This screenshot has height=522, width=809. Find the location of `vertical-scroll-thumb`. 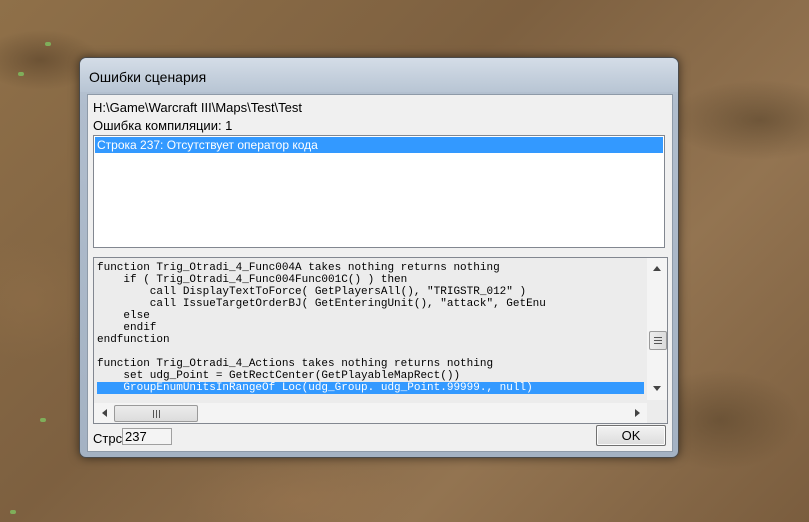

vertical-scroll-thumb is located at coordinates (658, 340).